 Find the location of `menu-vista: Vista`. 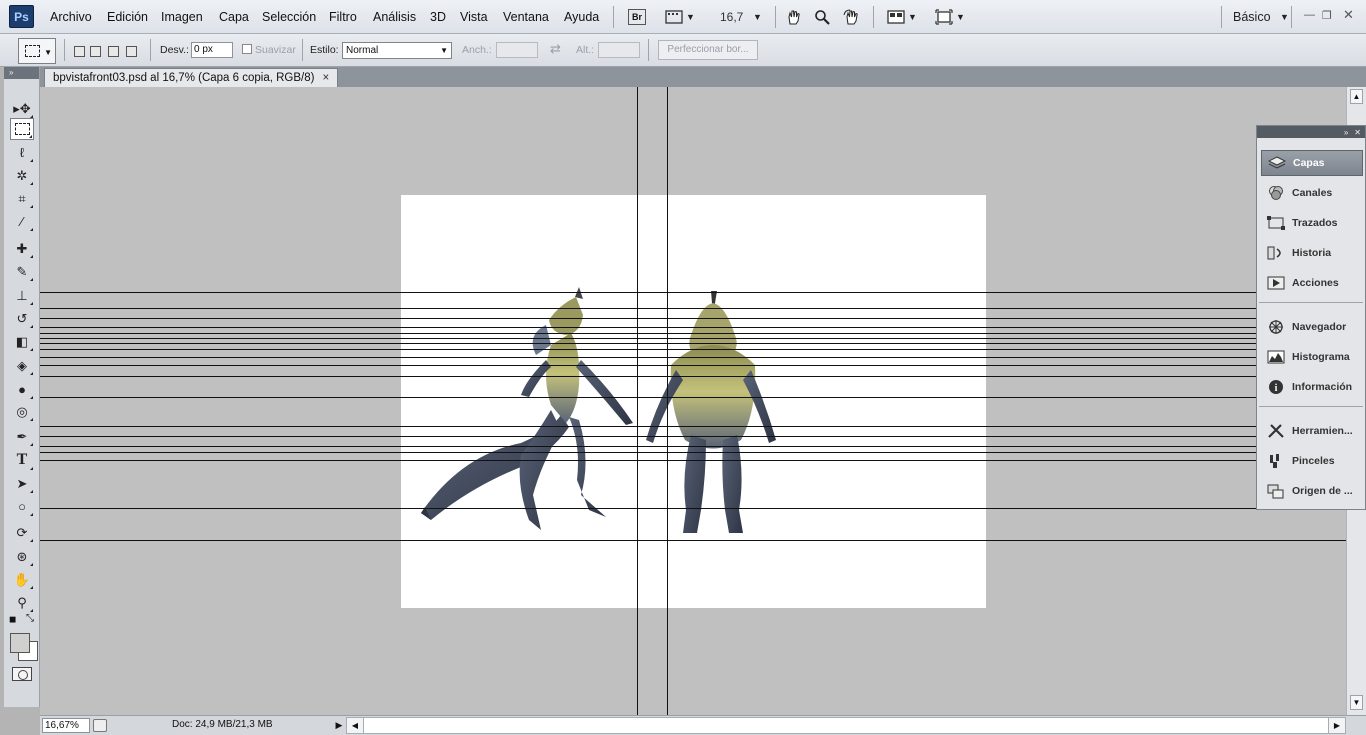

menu-vista: Vista is located at coordinates (474, 17).